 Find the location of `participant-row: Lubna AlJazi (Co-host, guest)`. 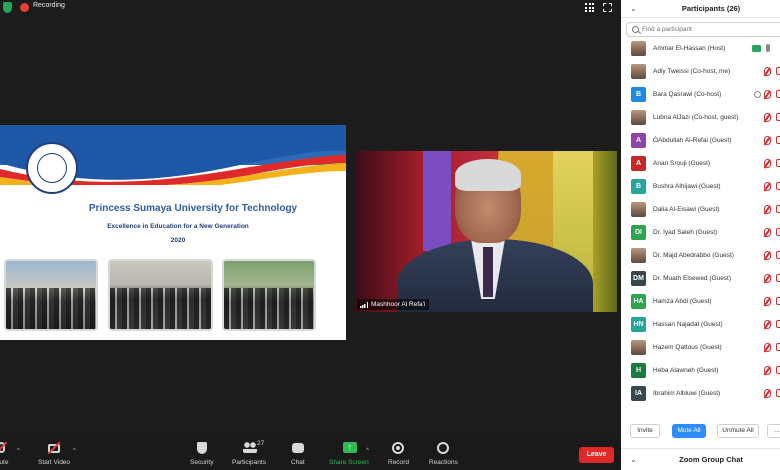

participant-row: Lubna AlJazi (Co-host, guest) is located at coordinates (700, 118).